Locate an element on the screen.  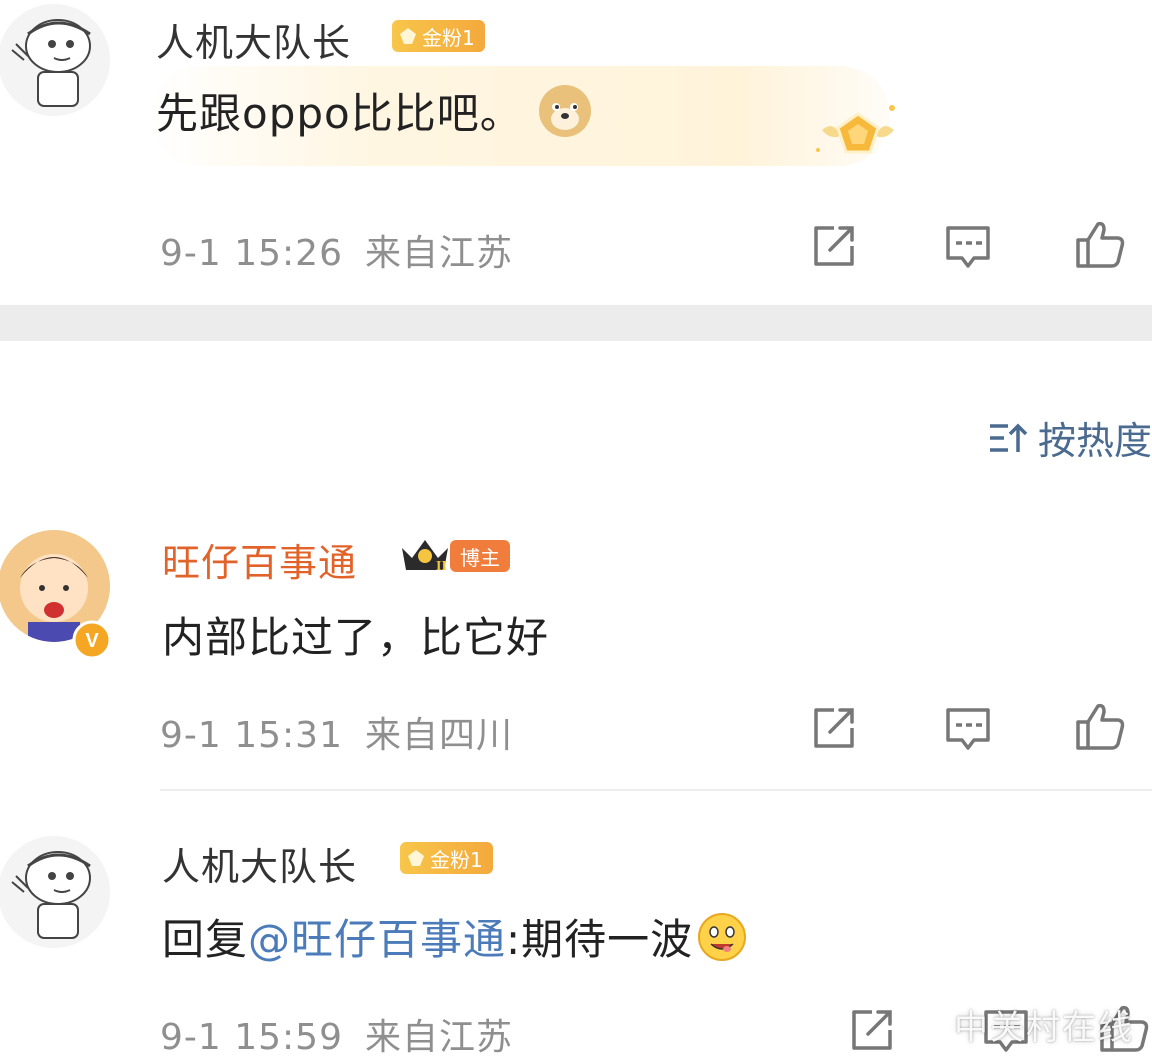
watermark-label: 中关村在线 is located at coordinates (1044, 1028).